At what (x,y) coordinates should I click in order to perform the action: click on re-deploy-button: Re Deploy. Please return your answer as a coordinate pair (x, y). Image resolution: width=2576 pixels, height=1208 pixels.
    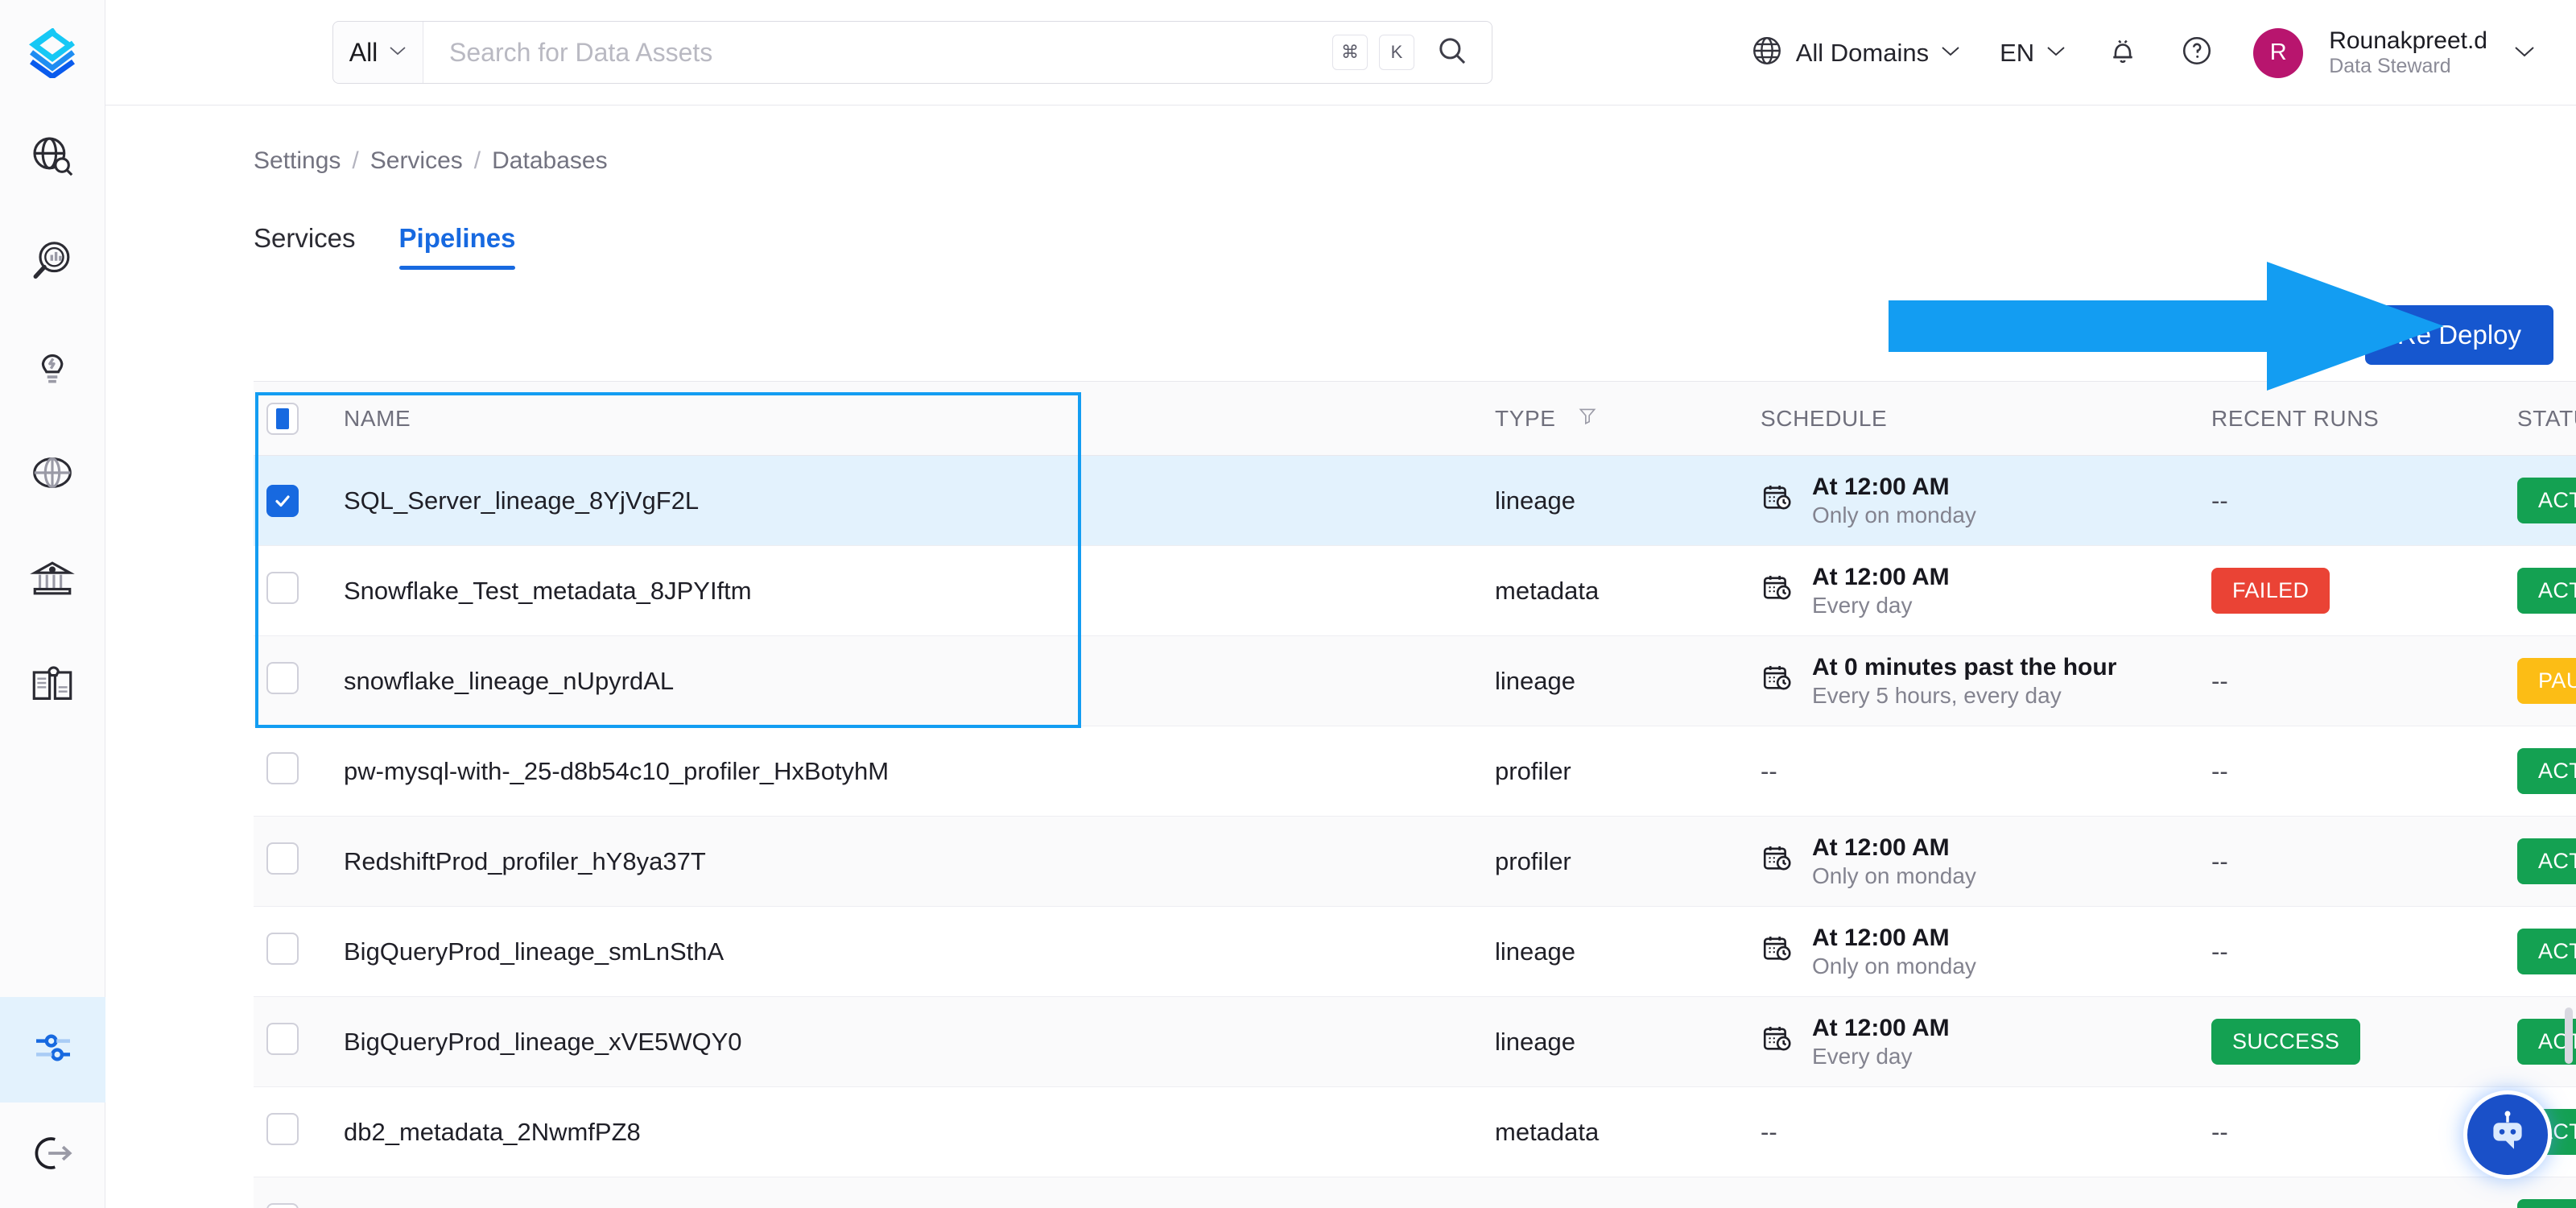
    Looking at the image, I should click on (2458, 335).